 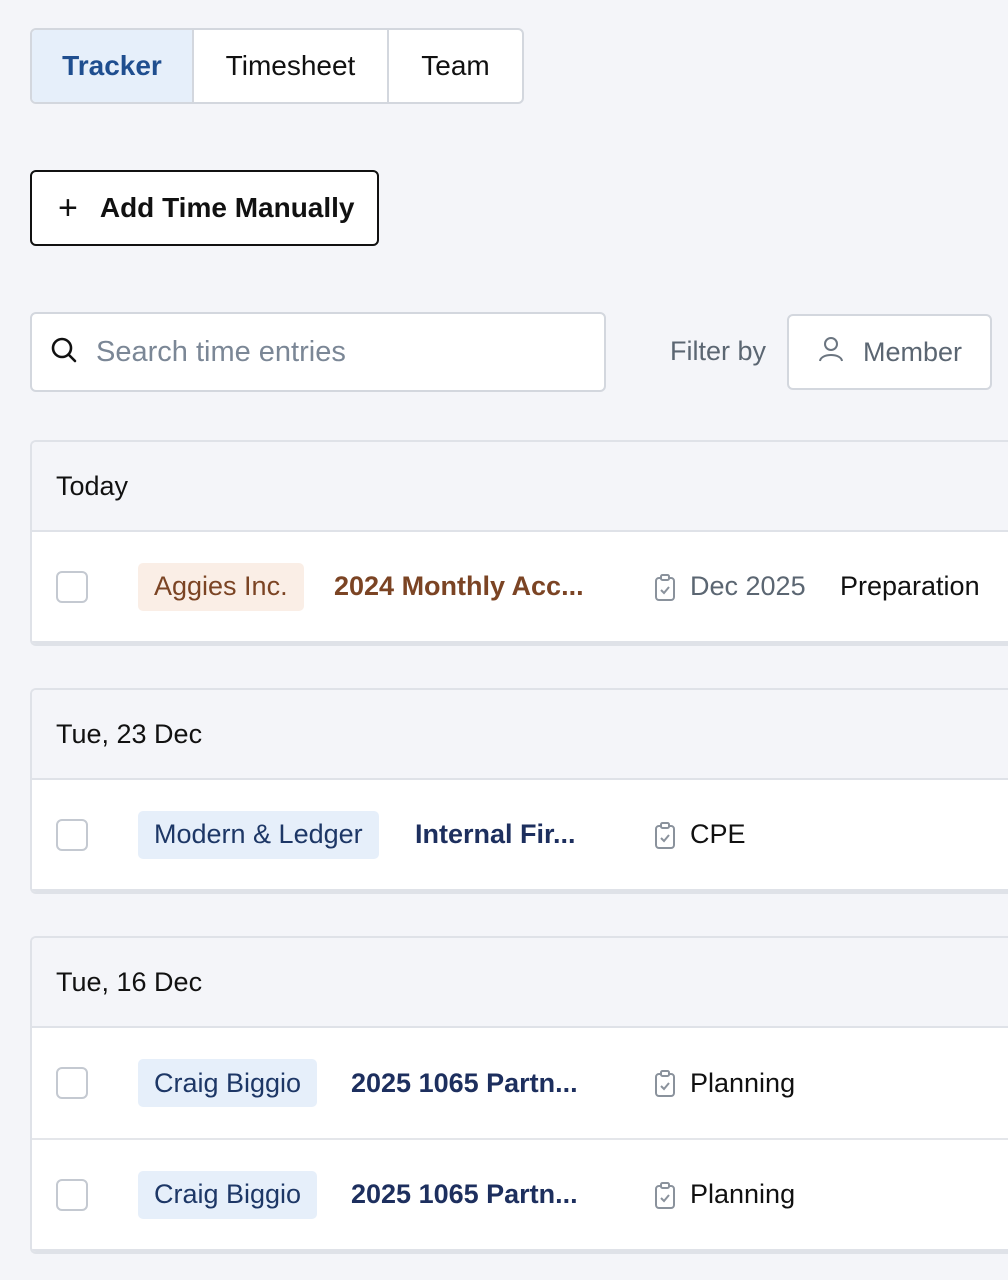 I want to click on member-filter-label: Member, so click(x=913, y=351).